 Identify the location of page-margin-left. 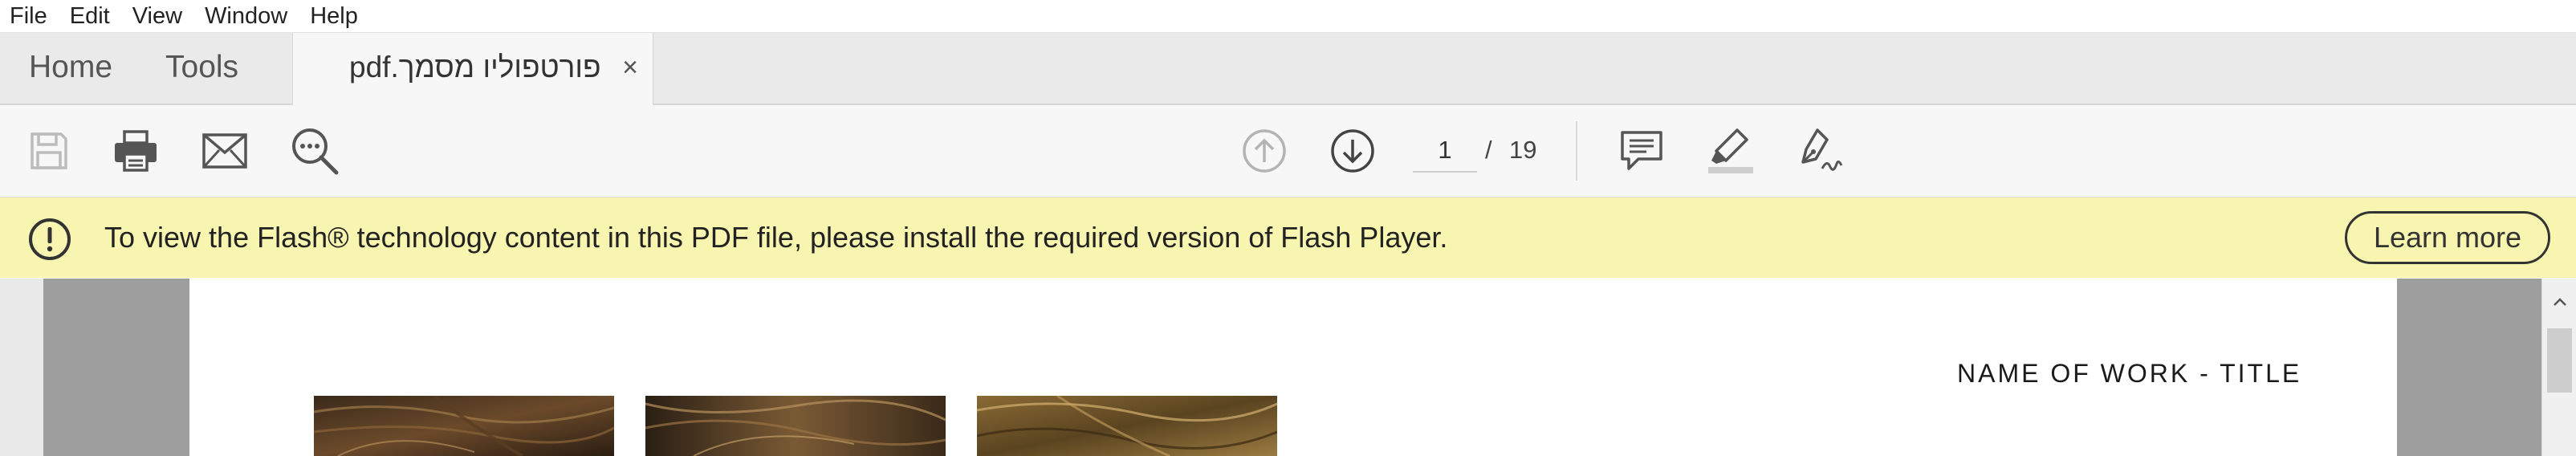
(116, 368).